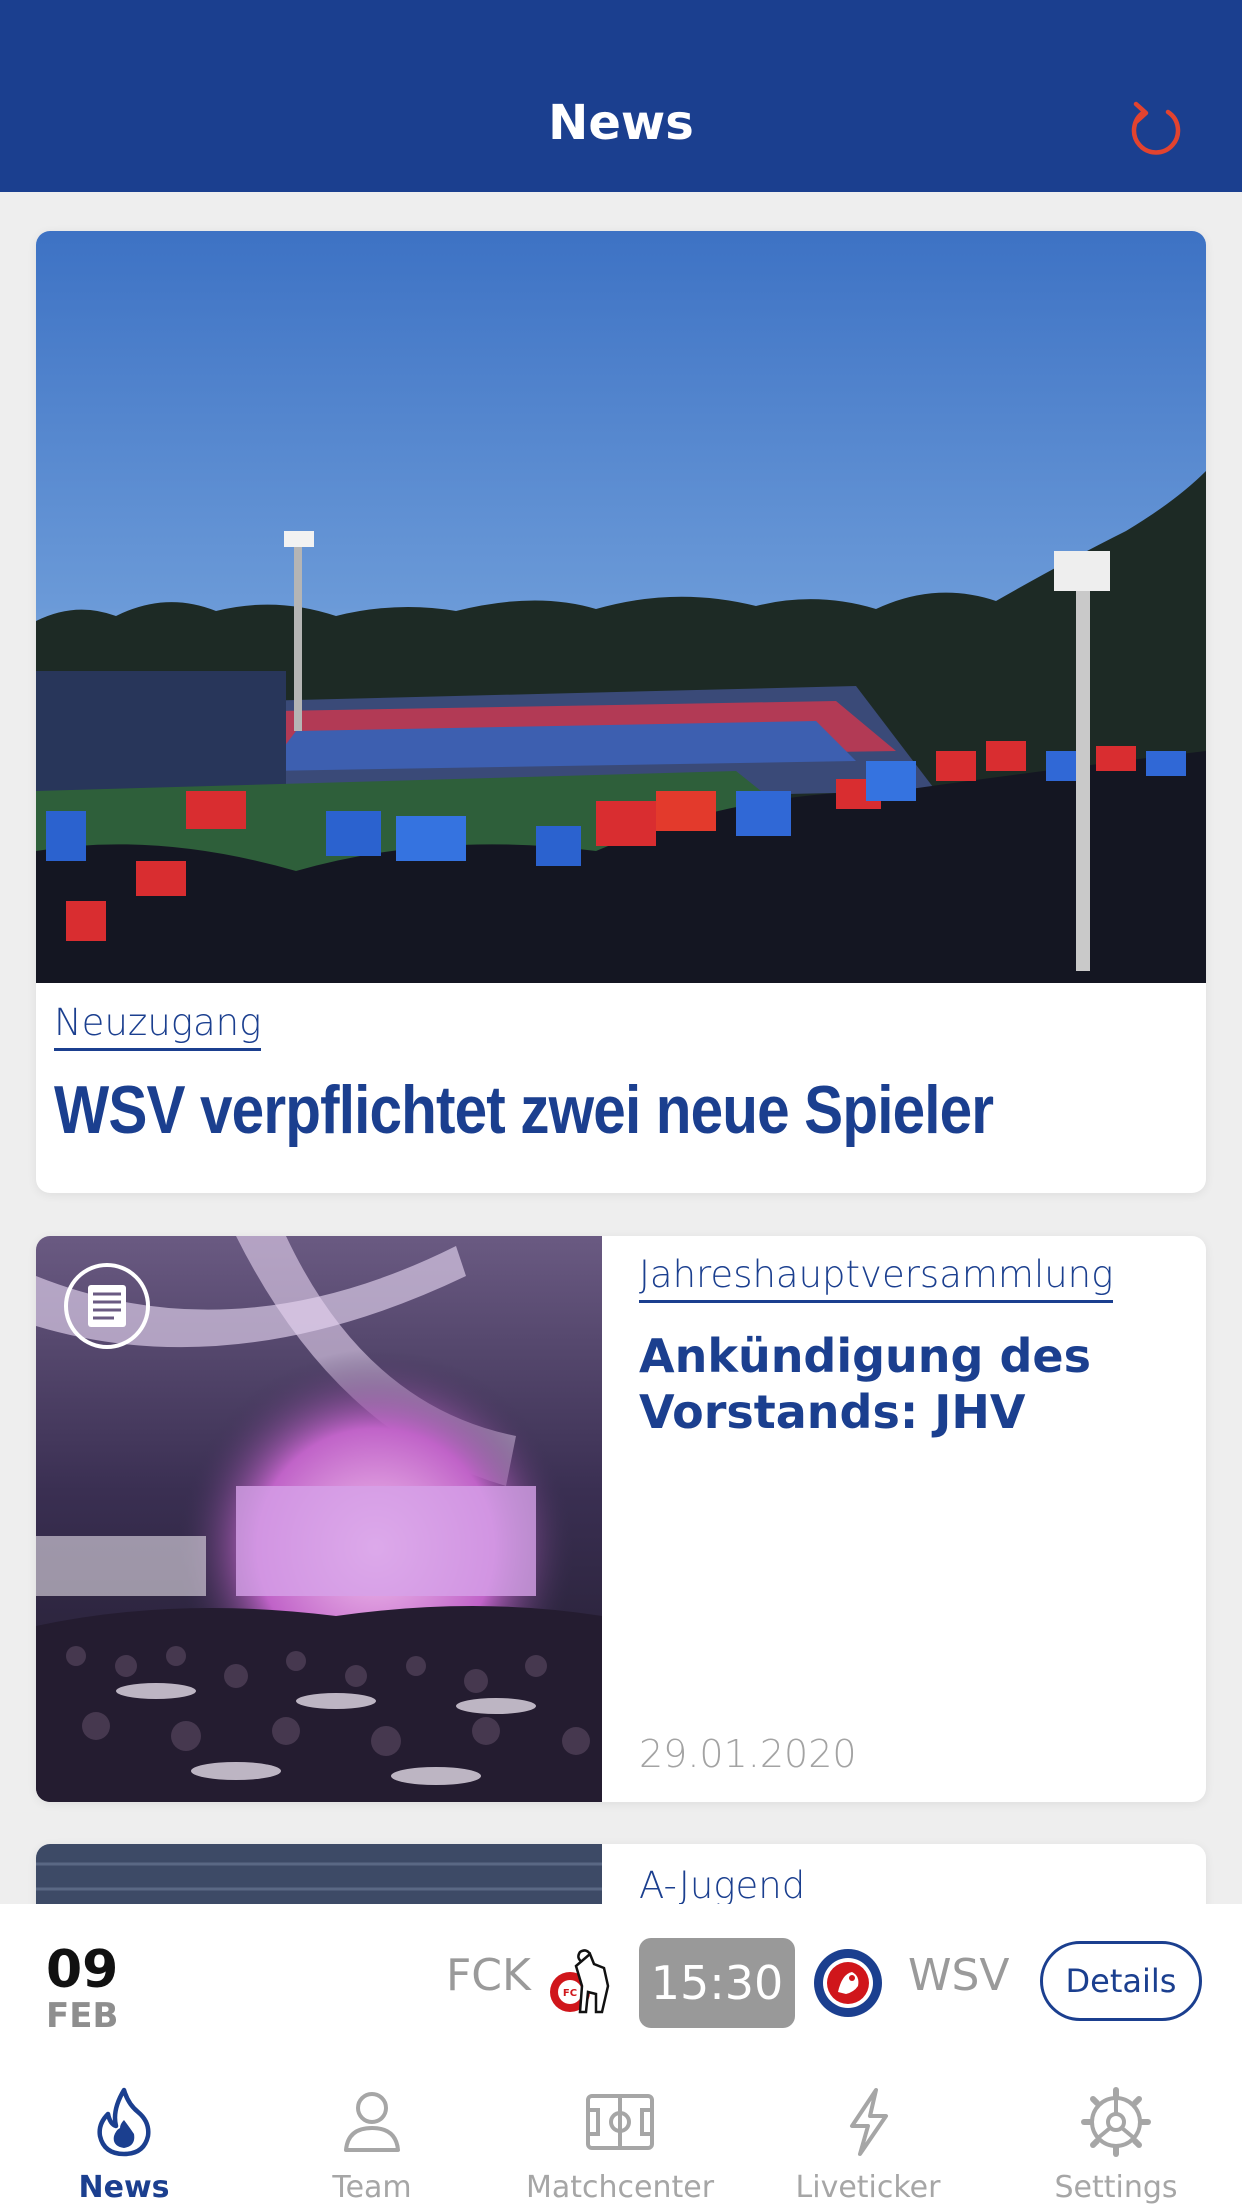 This screenshot has height=2208, width=1242. I want to click on app-header: News, so click(621, 96).